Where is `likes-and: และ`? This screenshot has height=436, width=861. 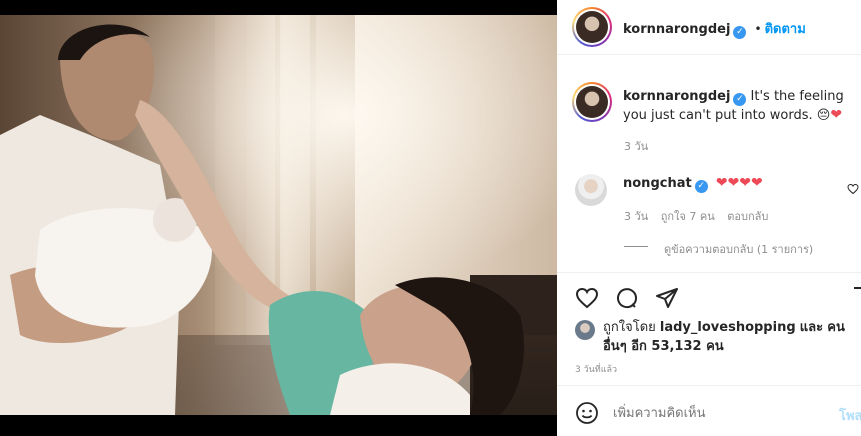
likes-and: และ is located at coordinates (811, 327).